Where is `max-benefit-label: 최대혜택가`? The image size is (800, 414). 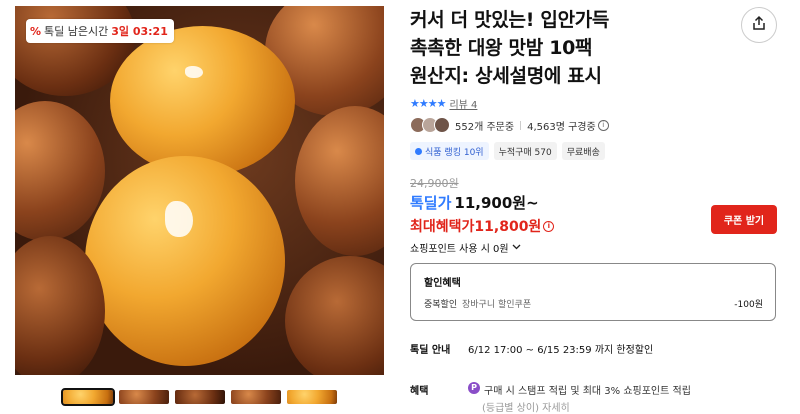
max-benefit-label: 최대혜택가 is located at coordinates (442, 227).